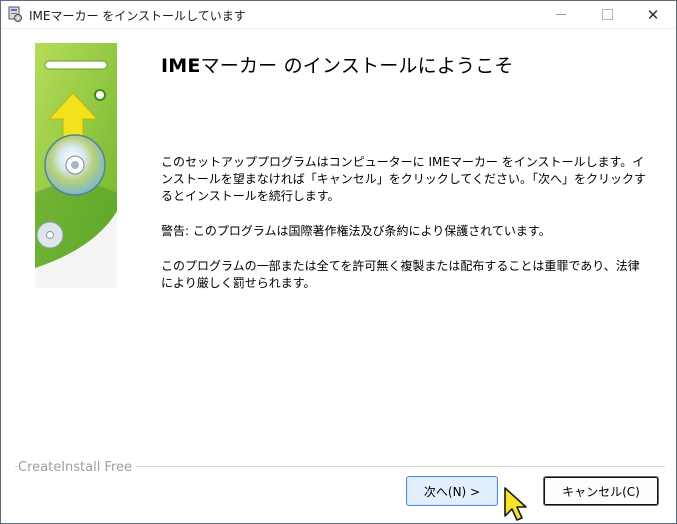  Describe the element at coordinates (356, 231) in the screenshot. I see `warning-paragraph: 警告: このプログラムは国際著作権法及び条約により保護されています。` at that location.